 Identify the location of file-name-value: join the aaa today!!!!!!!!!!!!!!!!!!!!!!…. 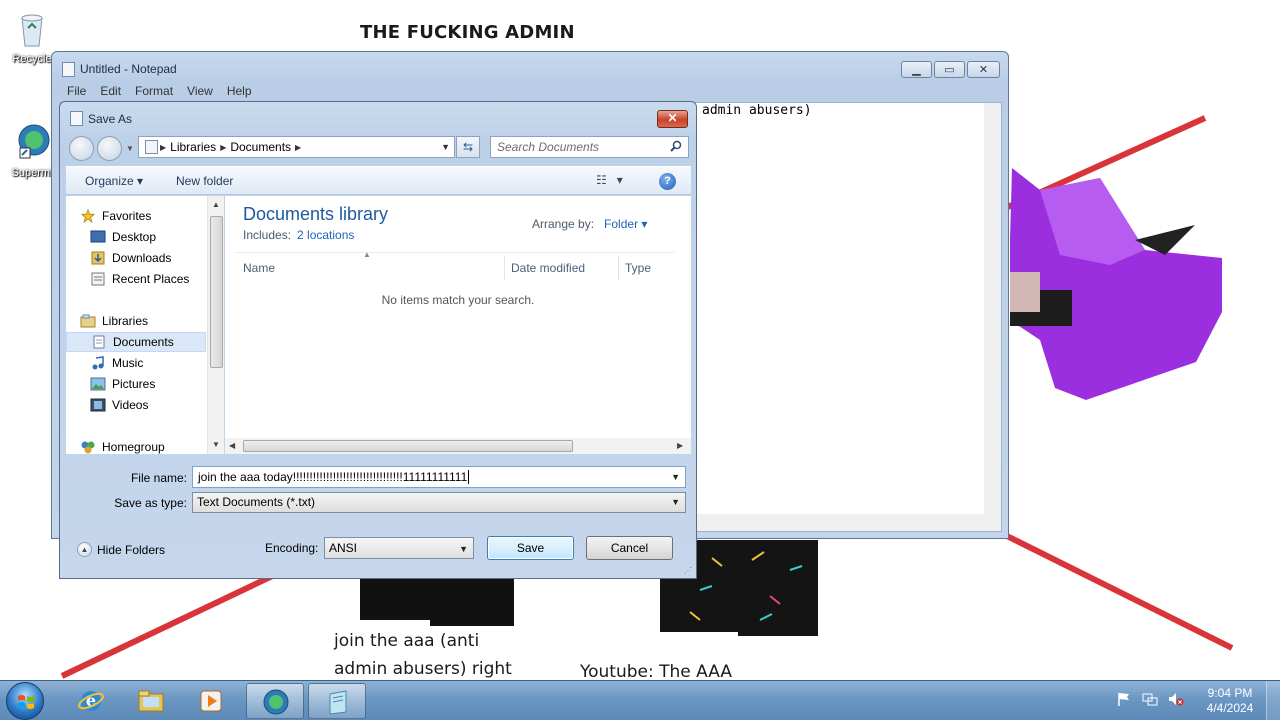
(333, 477).